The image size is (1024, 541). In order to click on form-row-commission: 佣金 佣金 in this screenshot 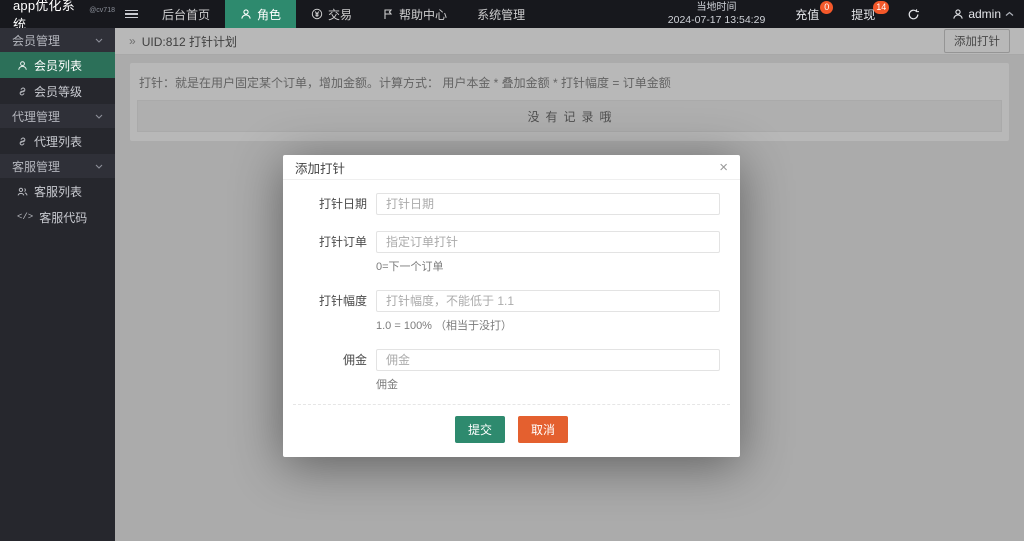, I will do `click(514, 370)`.